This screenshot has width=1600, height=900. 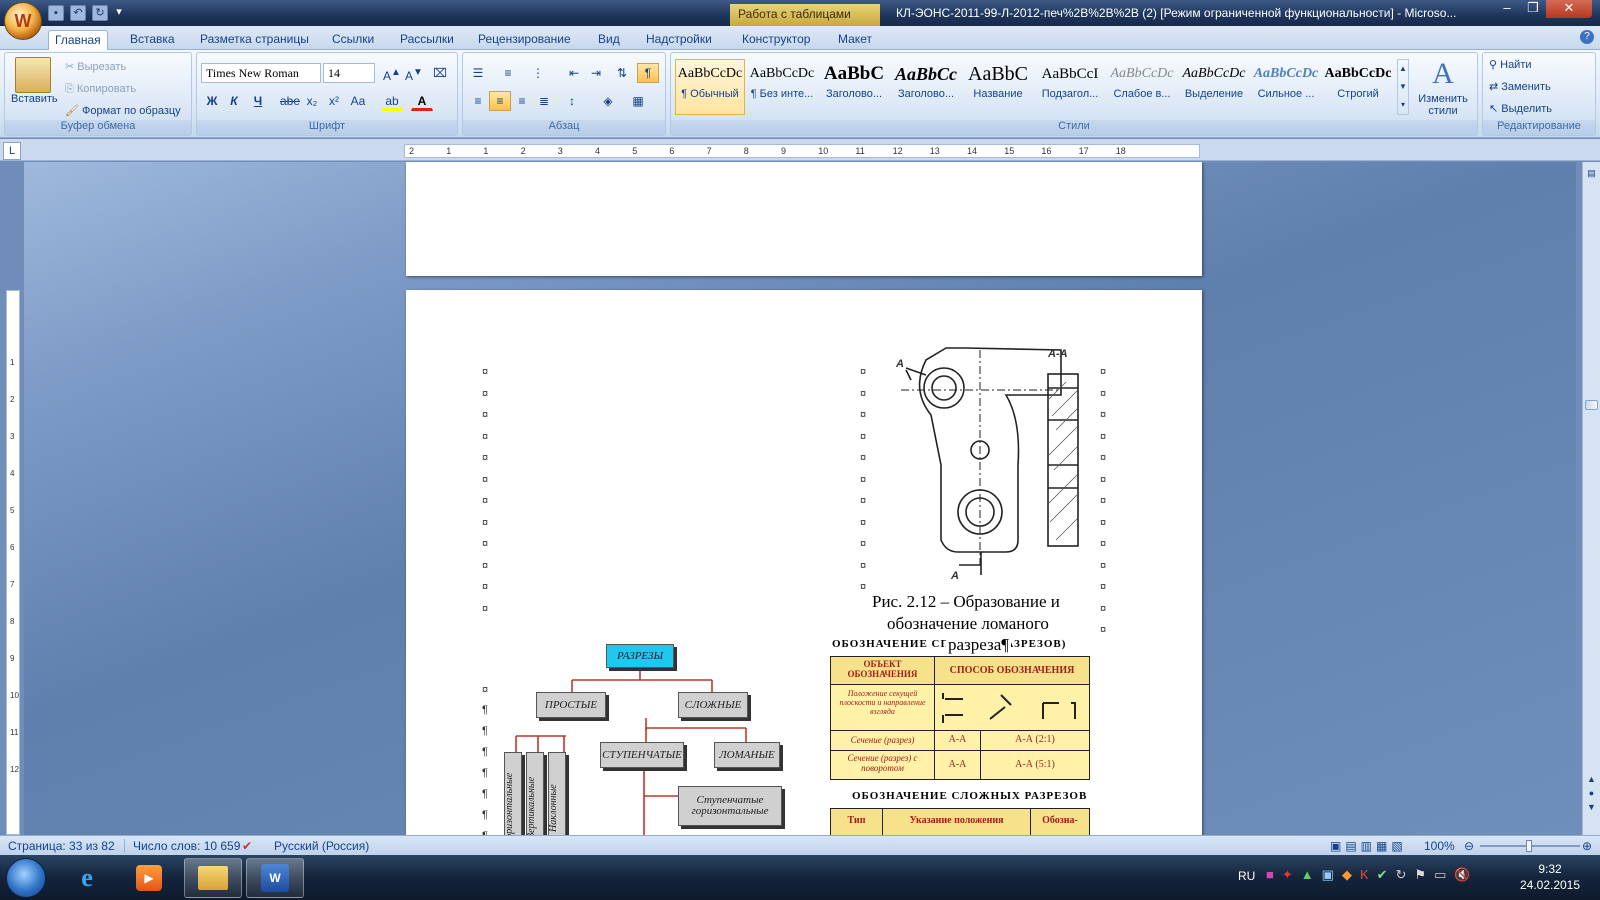 What do you see at coordinates (254, 40) in the screenshot?
I see `tab-page-layout: Разметка страницы` at bounding box center [254, 40].